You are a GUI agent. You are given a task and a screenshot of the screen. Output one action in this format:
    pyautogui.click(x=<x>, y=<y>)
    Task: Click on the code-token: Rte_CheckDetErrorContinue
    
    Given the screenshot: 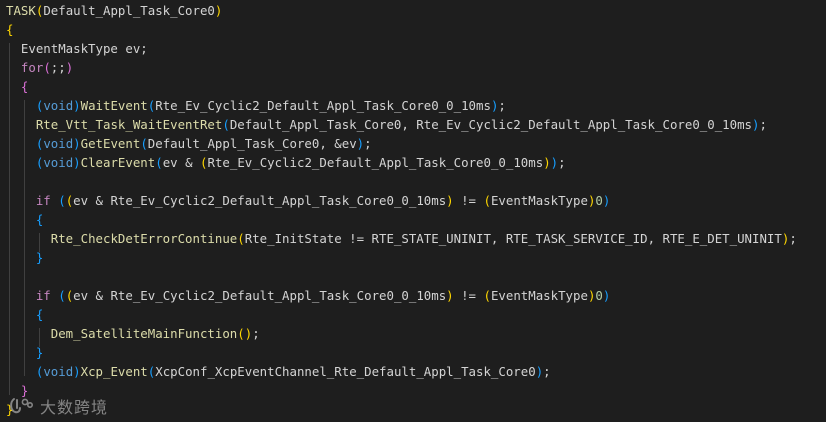 What is the action you would take?
    pyautogui.click(x=144, y=238)
    